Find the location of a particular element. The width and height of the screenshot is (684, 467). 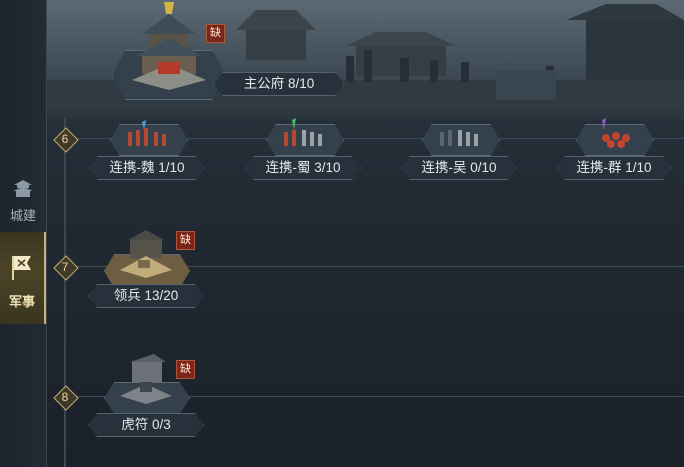

left-nav: 城建 军事 is located at coordinates (23, 233).